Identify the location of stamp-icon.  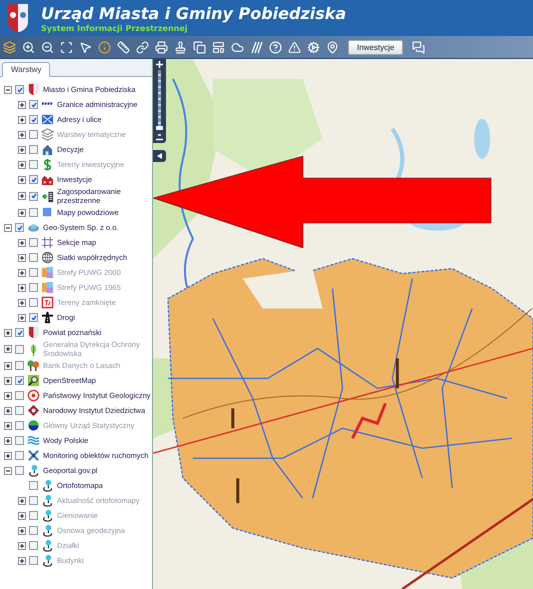
(180, 47).